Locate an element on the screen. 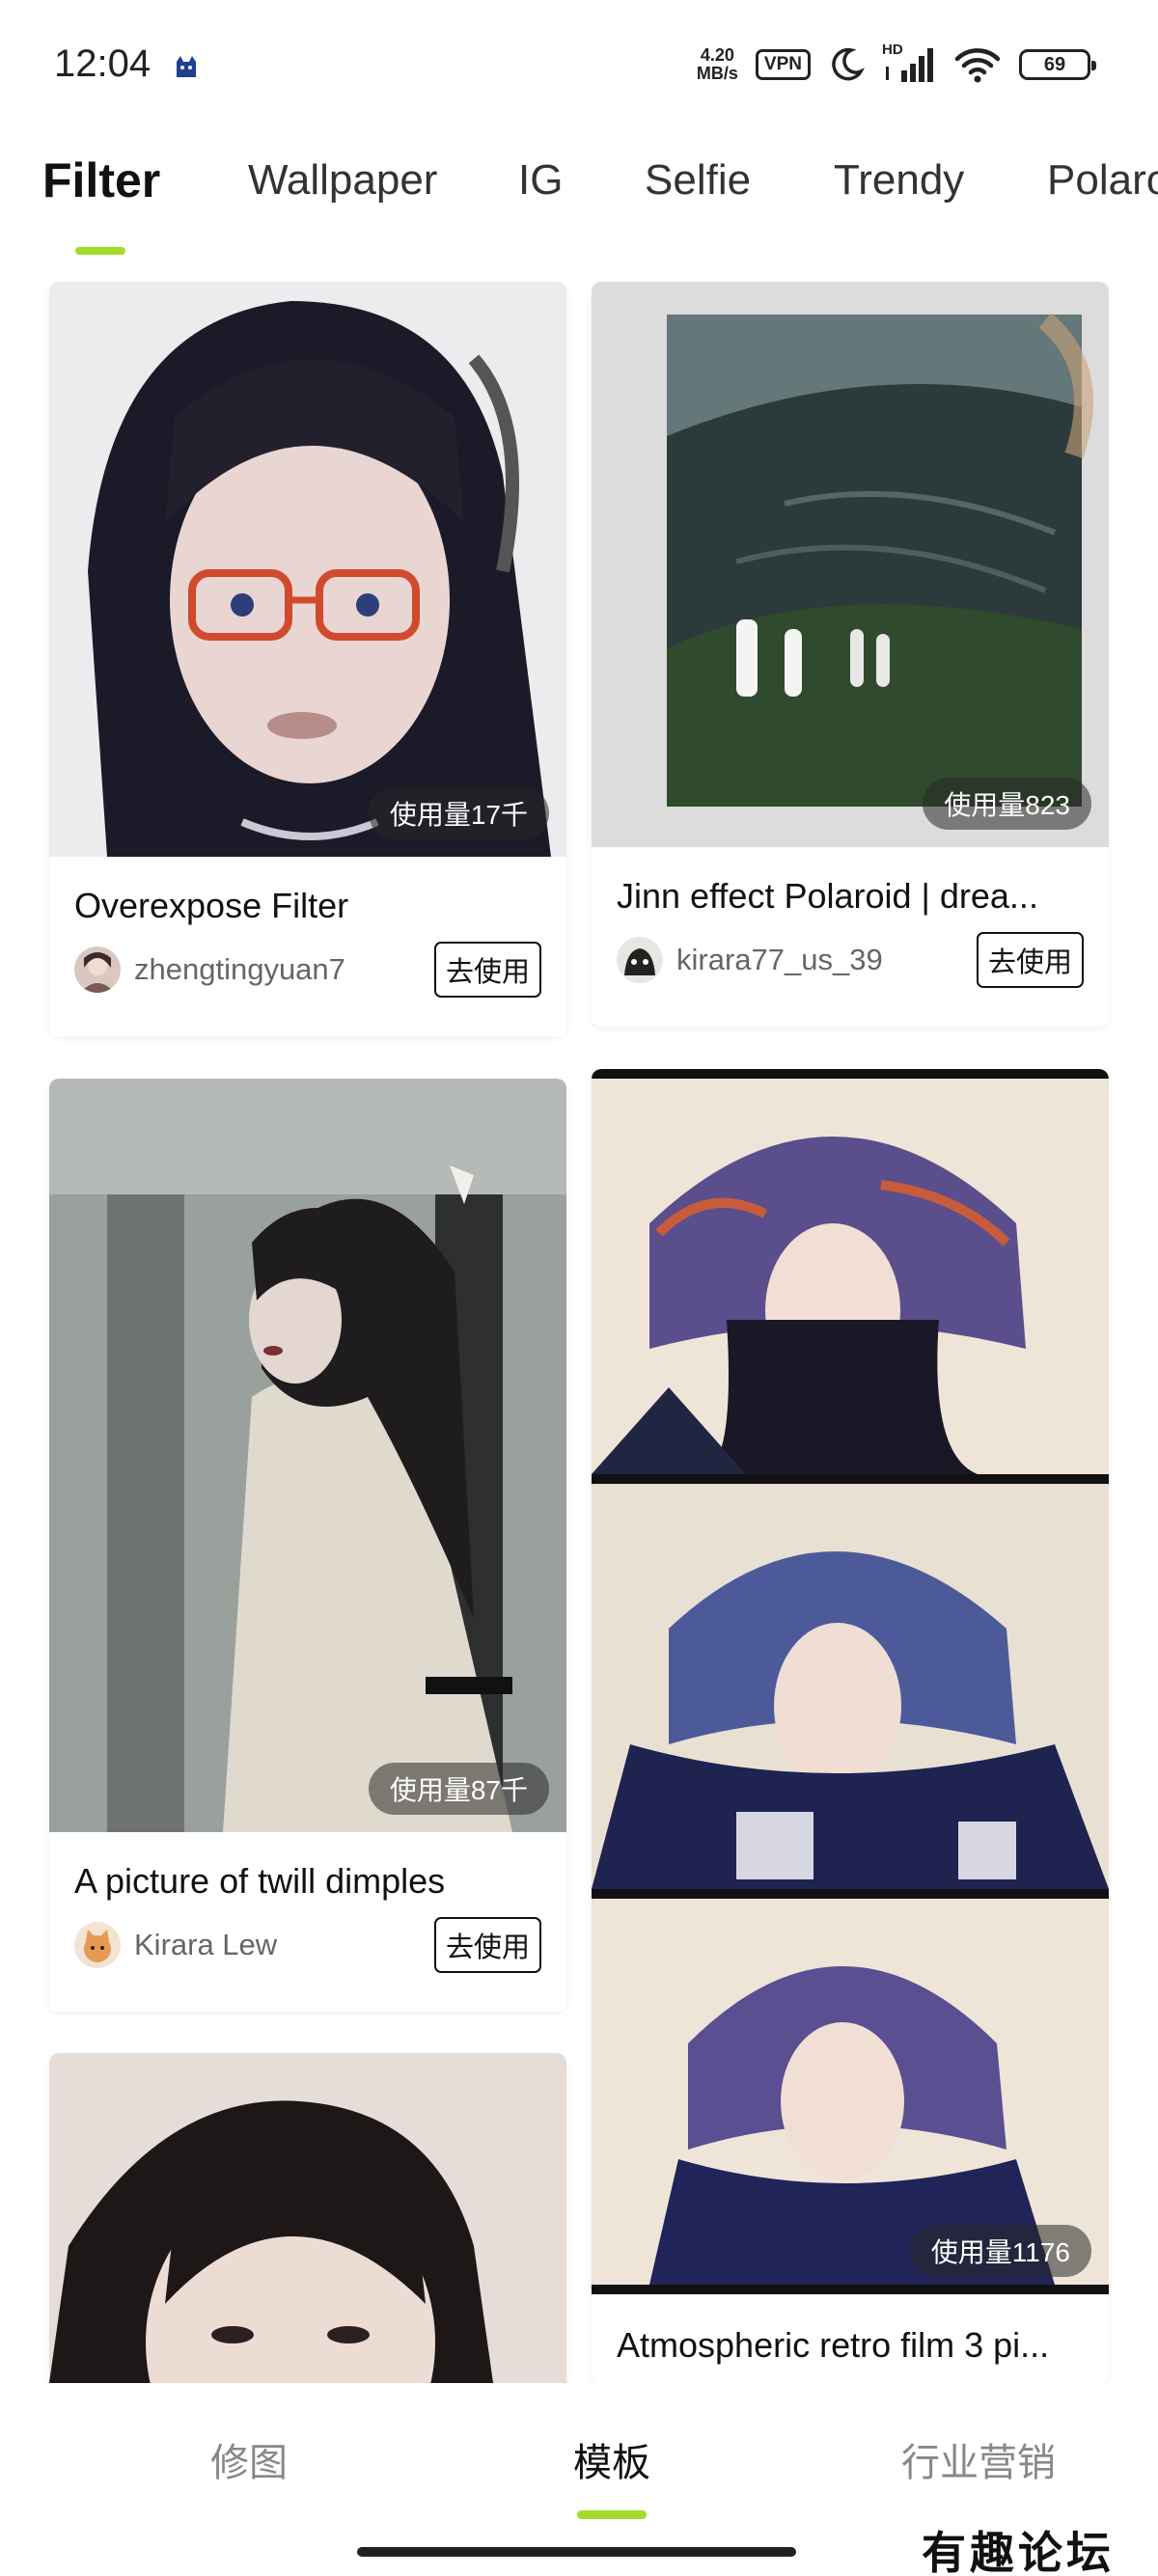 The width and height of the screenshot is (1158, 2576). home-indicator is located at coordinates (576, 2552).